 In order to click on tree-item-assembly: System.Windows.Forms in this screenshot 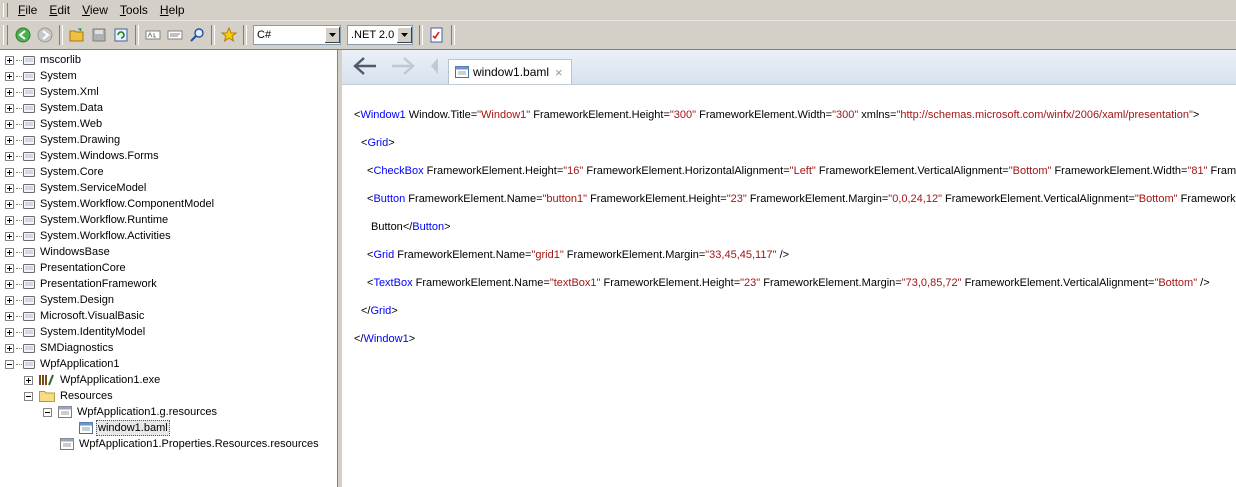, I will do `click(83, 156)`.